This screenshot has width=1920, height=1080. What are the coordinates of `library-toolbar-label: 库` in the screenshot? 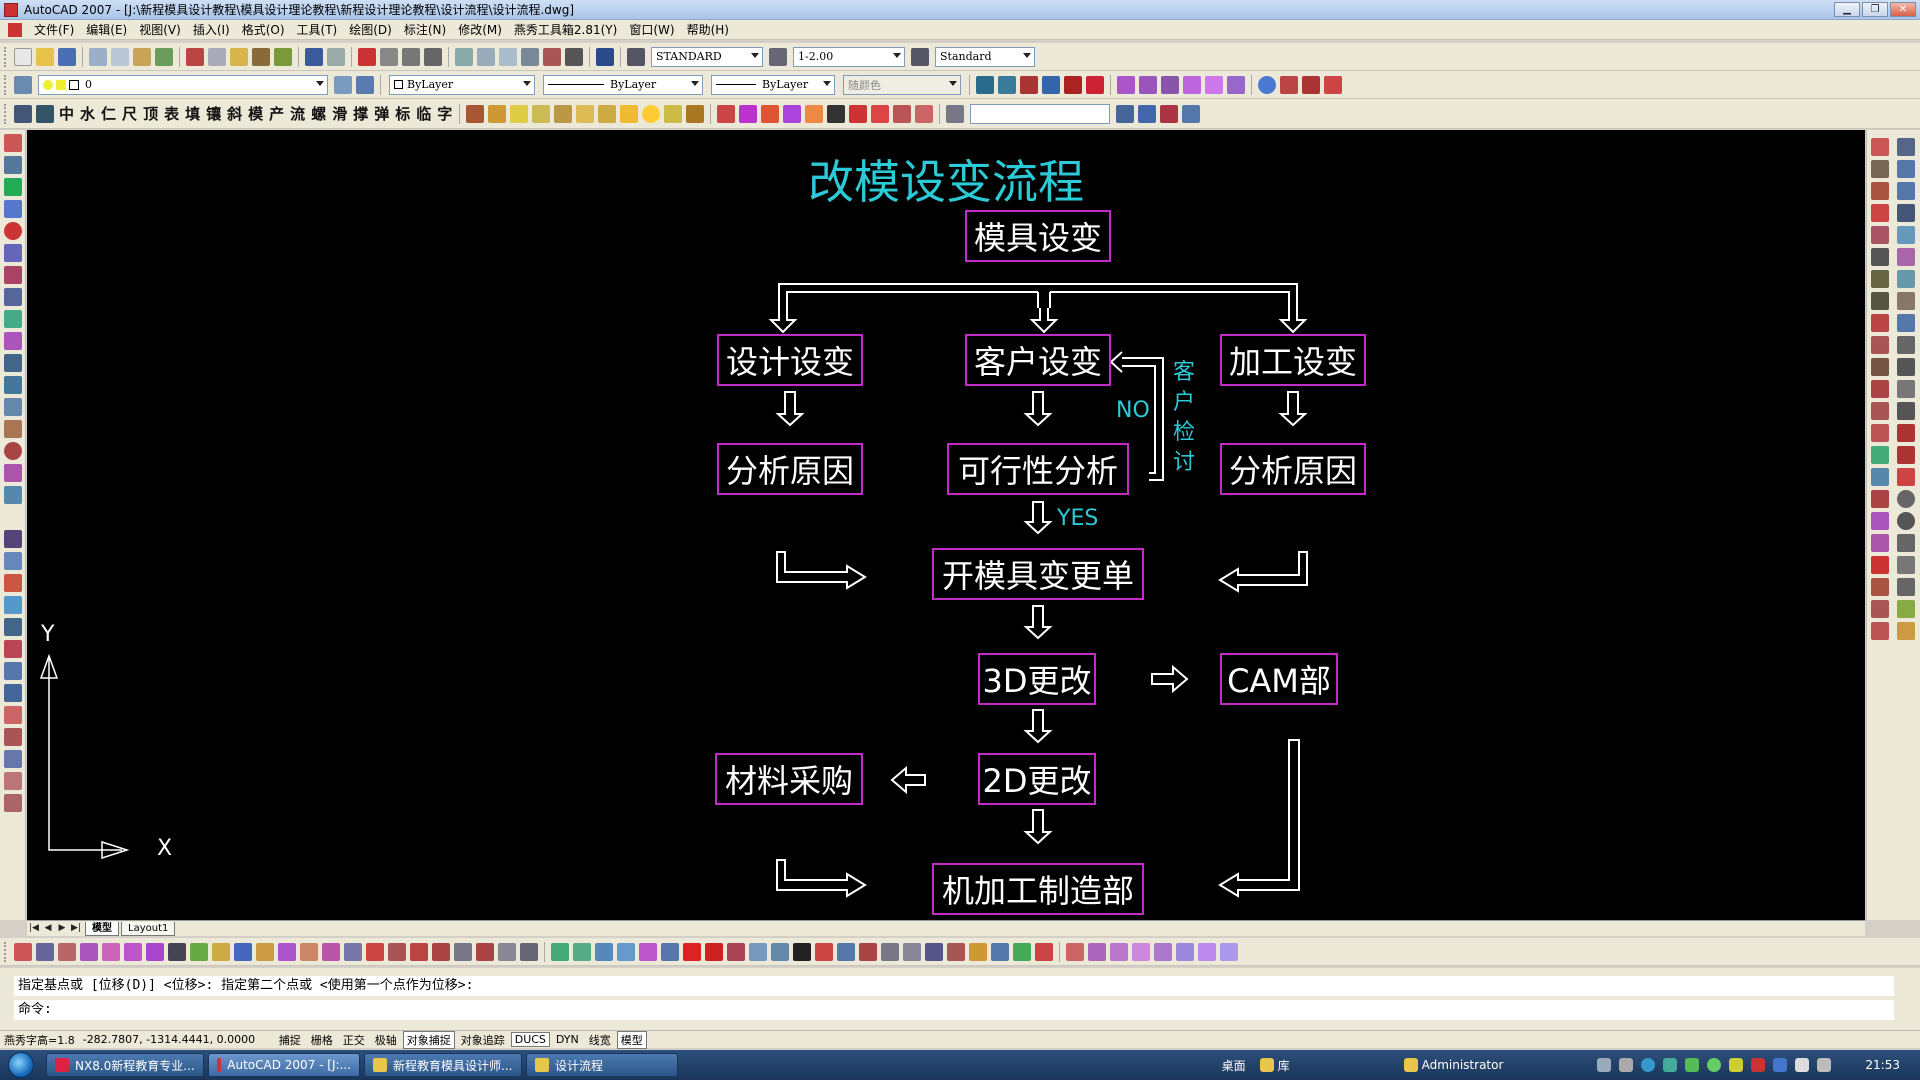 It's located at (1284, 1065).